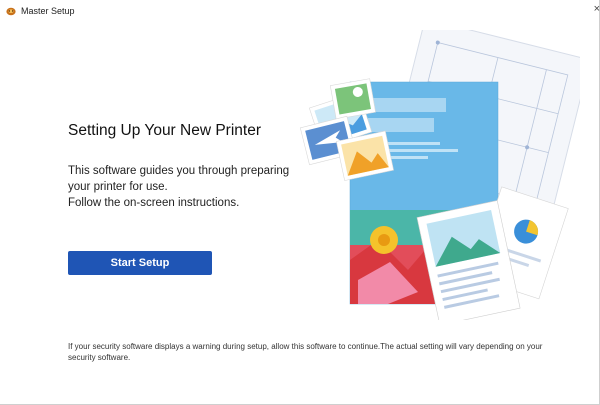  Describe the element at coordinates (594, 11) in the screenshot. I see `close-icon: ×` at that location.